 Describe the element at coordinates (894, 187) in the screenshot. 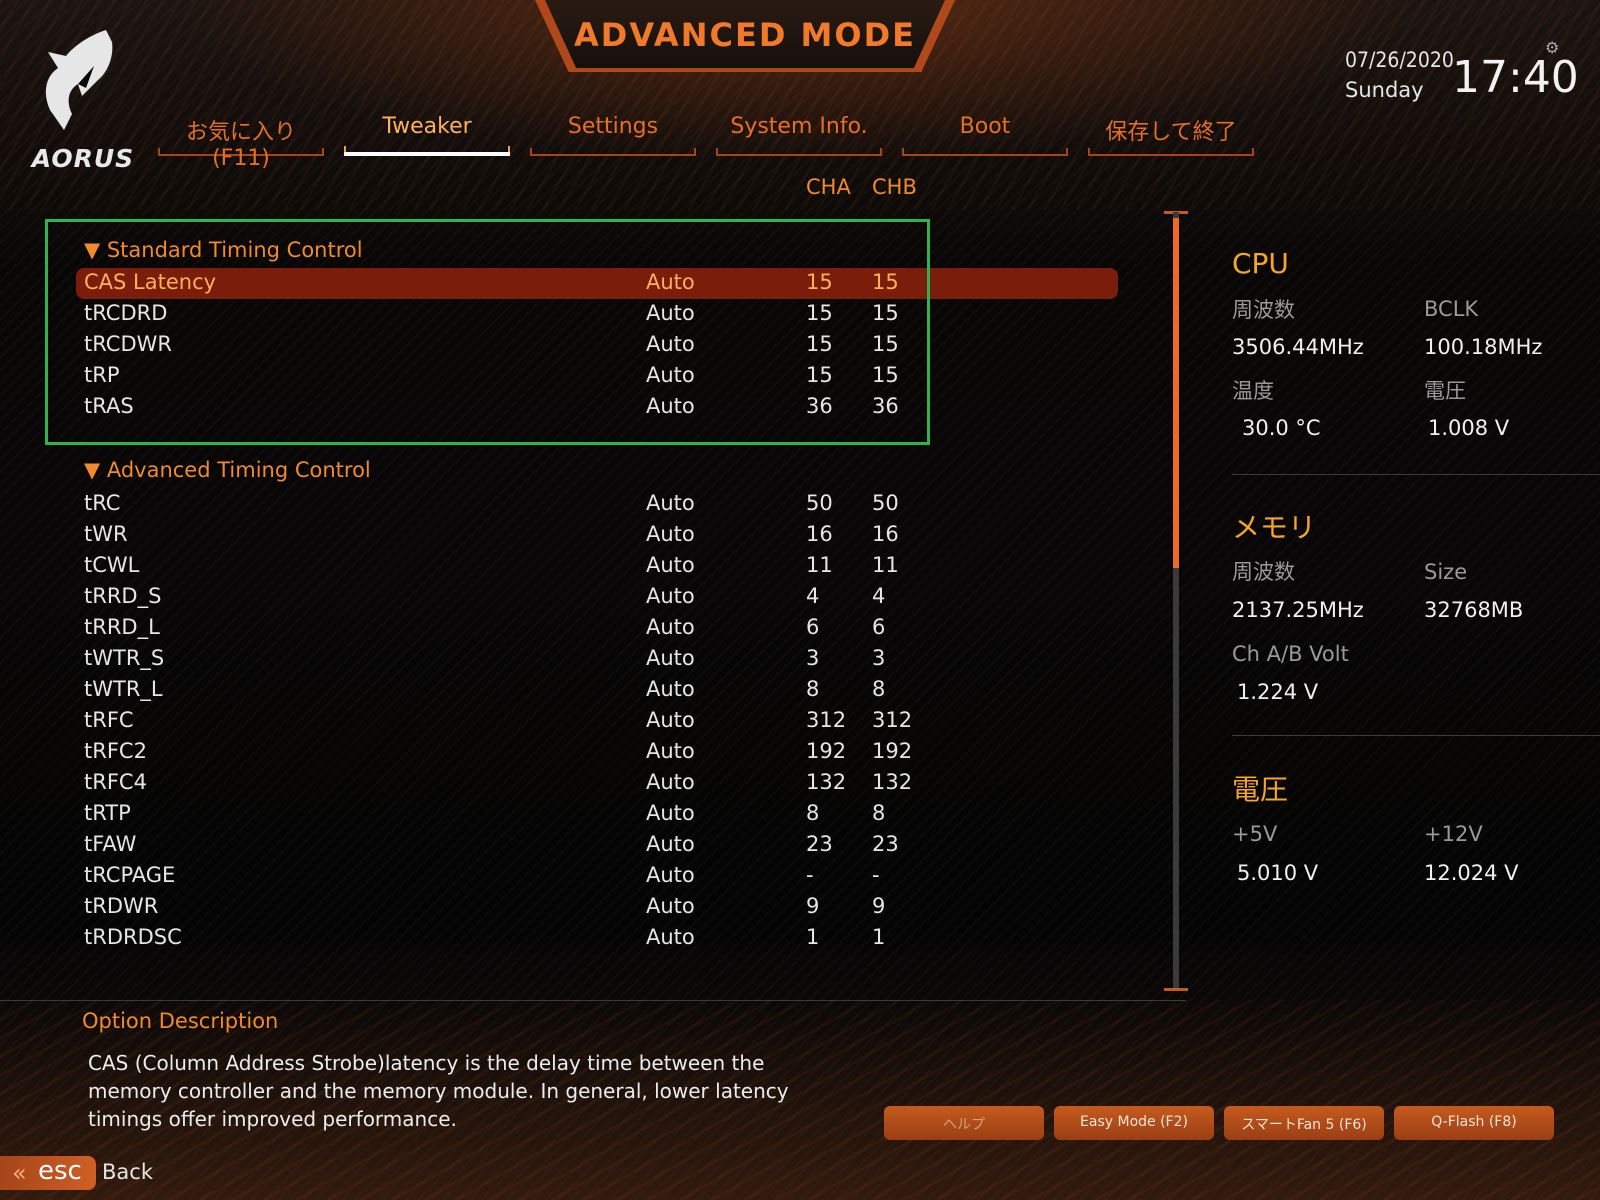

I see `column-header-chb: CHB` at that location.